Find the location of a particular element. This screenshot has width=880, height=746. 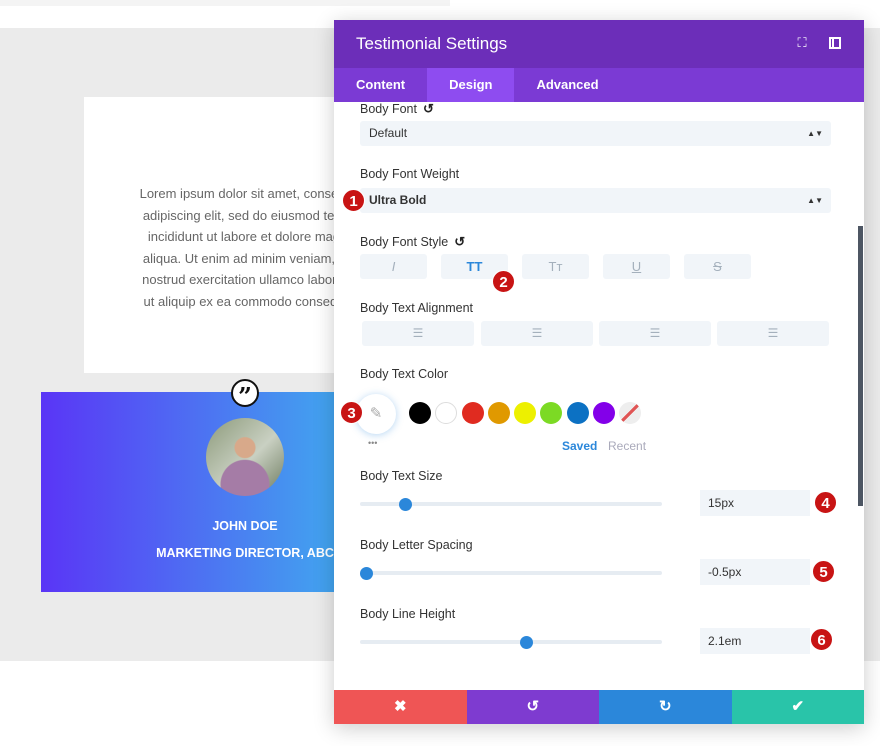

body-letter-spacing-label: Body Letter Spacing is located at coordinates (416, 545).